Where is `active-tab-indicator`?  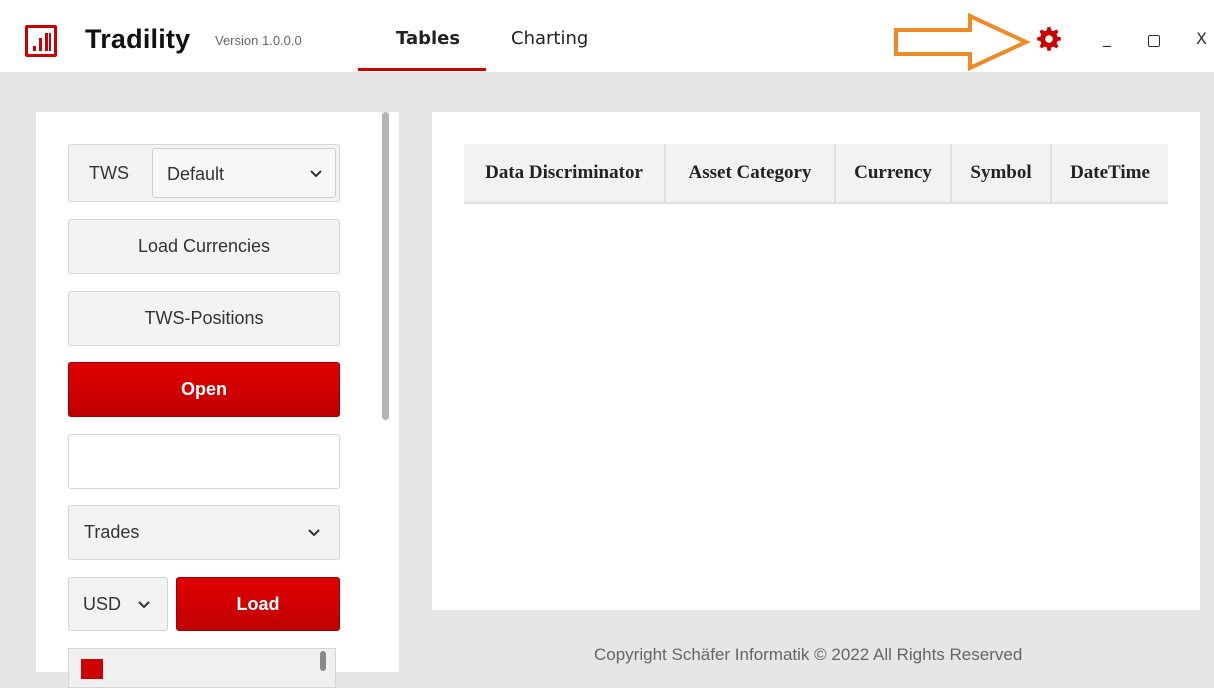 active-tab-indicator is located at coordinates (422, 69).